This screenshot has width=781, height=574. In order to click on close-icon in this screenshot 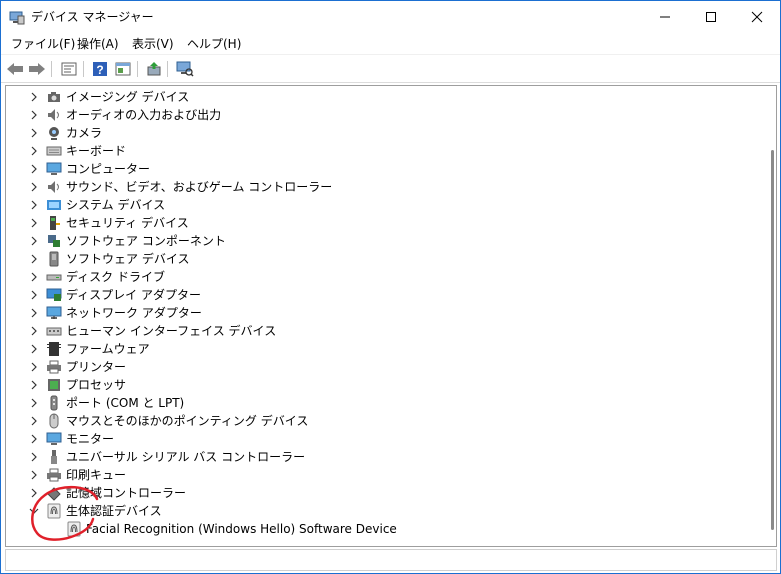, I will do `click(757, 17)`.